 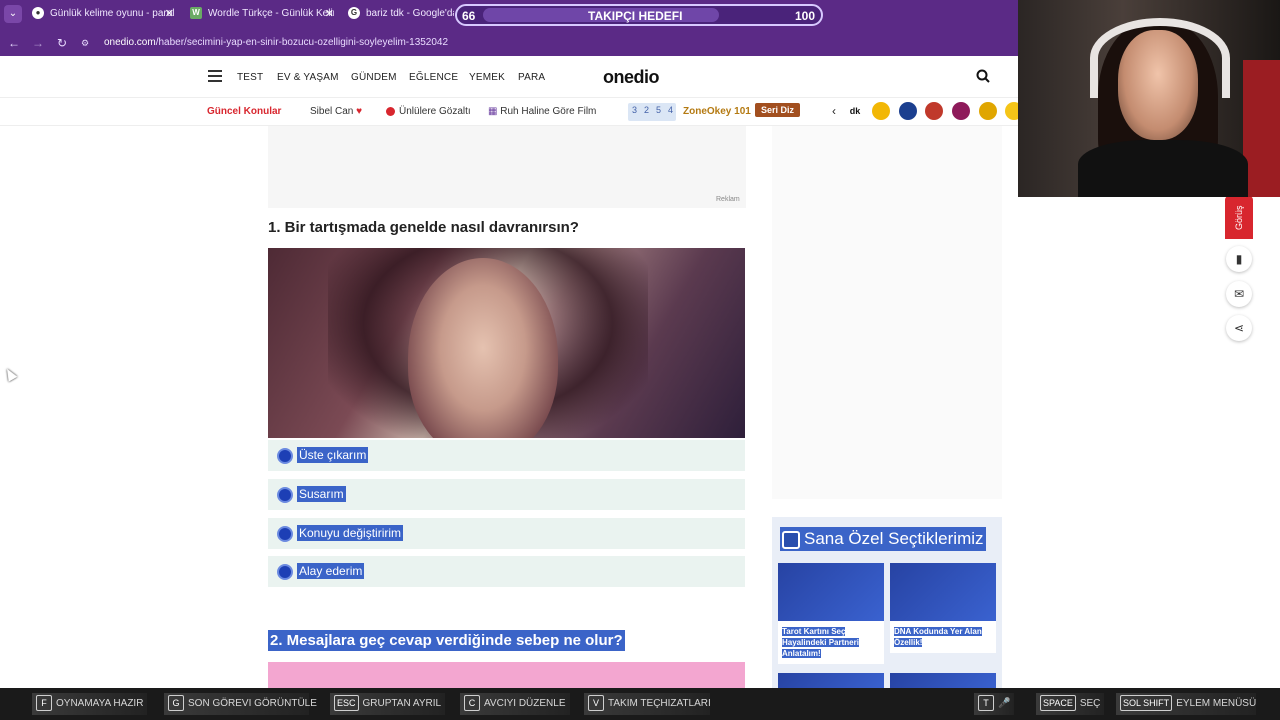 I want to click on pick-card: DNA Kodunda Yer Alan Özellik!, so click(x=943, y=608).